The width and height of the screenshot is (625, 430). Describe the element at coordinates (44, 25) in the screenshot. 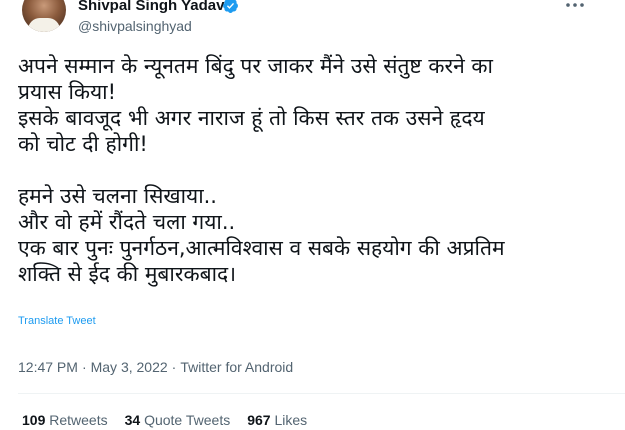

I see `avatar-shirt` at that location.